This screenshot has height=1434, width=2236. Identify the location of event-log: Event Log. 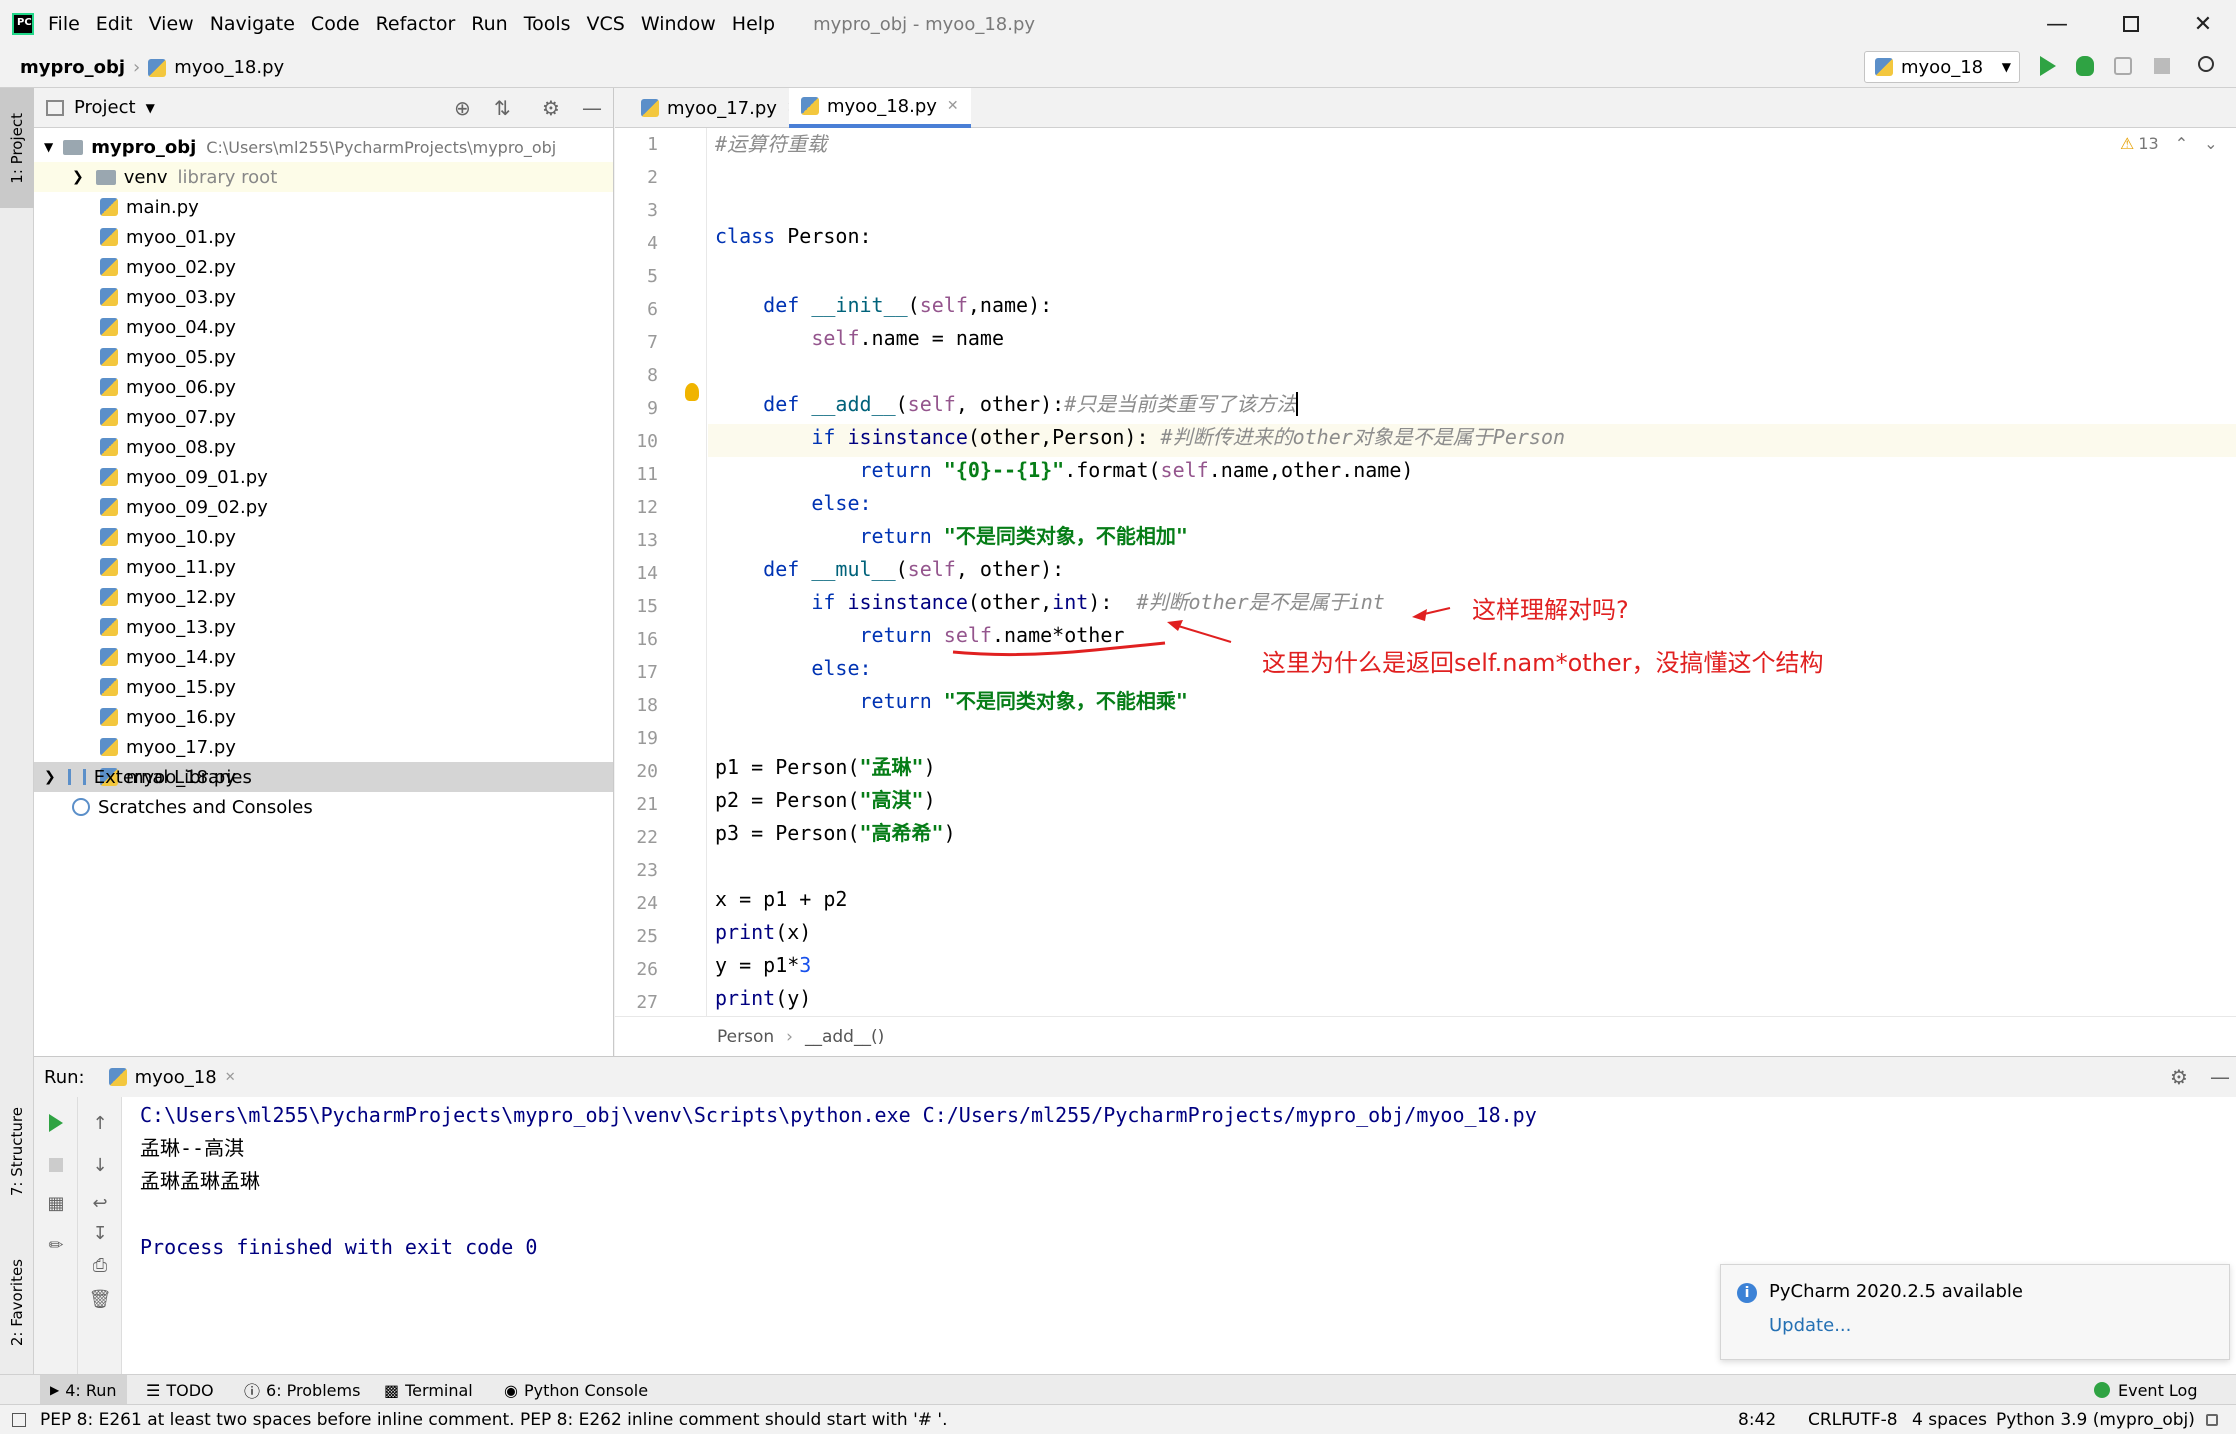
(2146, 1390).